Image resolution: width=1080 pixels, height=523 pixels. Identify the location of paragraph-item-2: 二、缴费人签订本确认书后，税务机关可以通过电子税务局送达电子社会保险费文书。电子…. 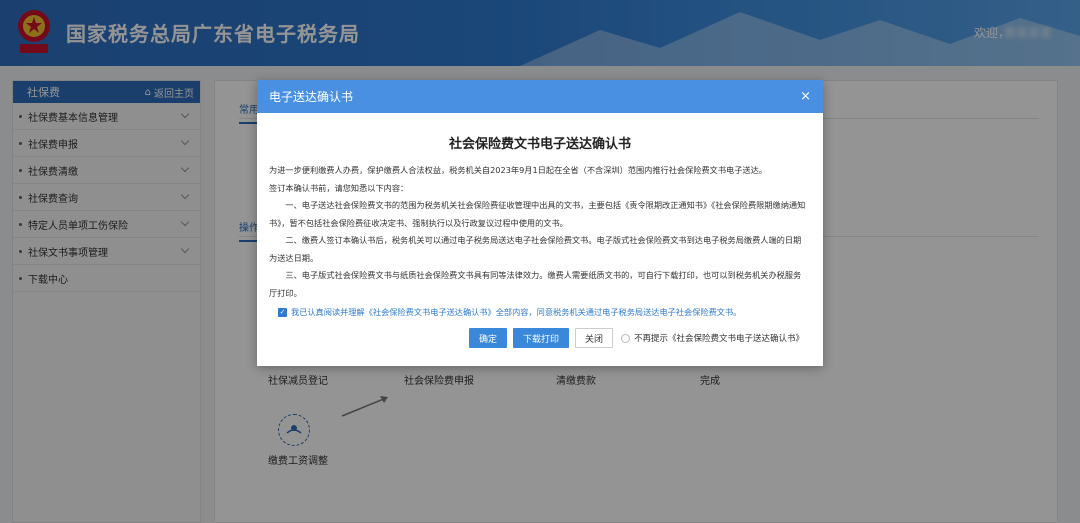
(535, 249).